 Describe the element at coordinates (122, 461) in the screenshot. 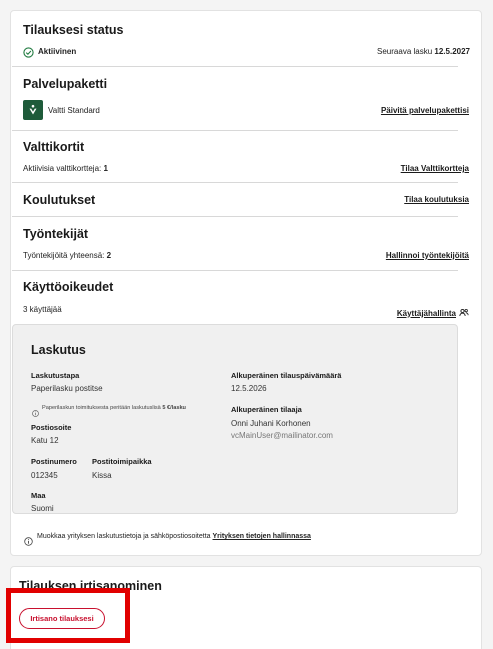

I see `city-label: Postitoimipaikka` at that location.